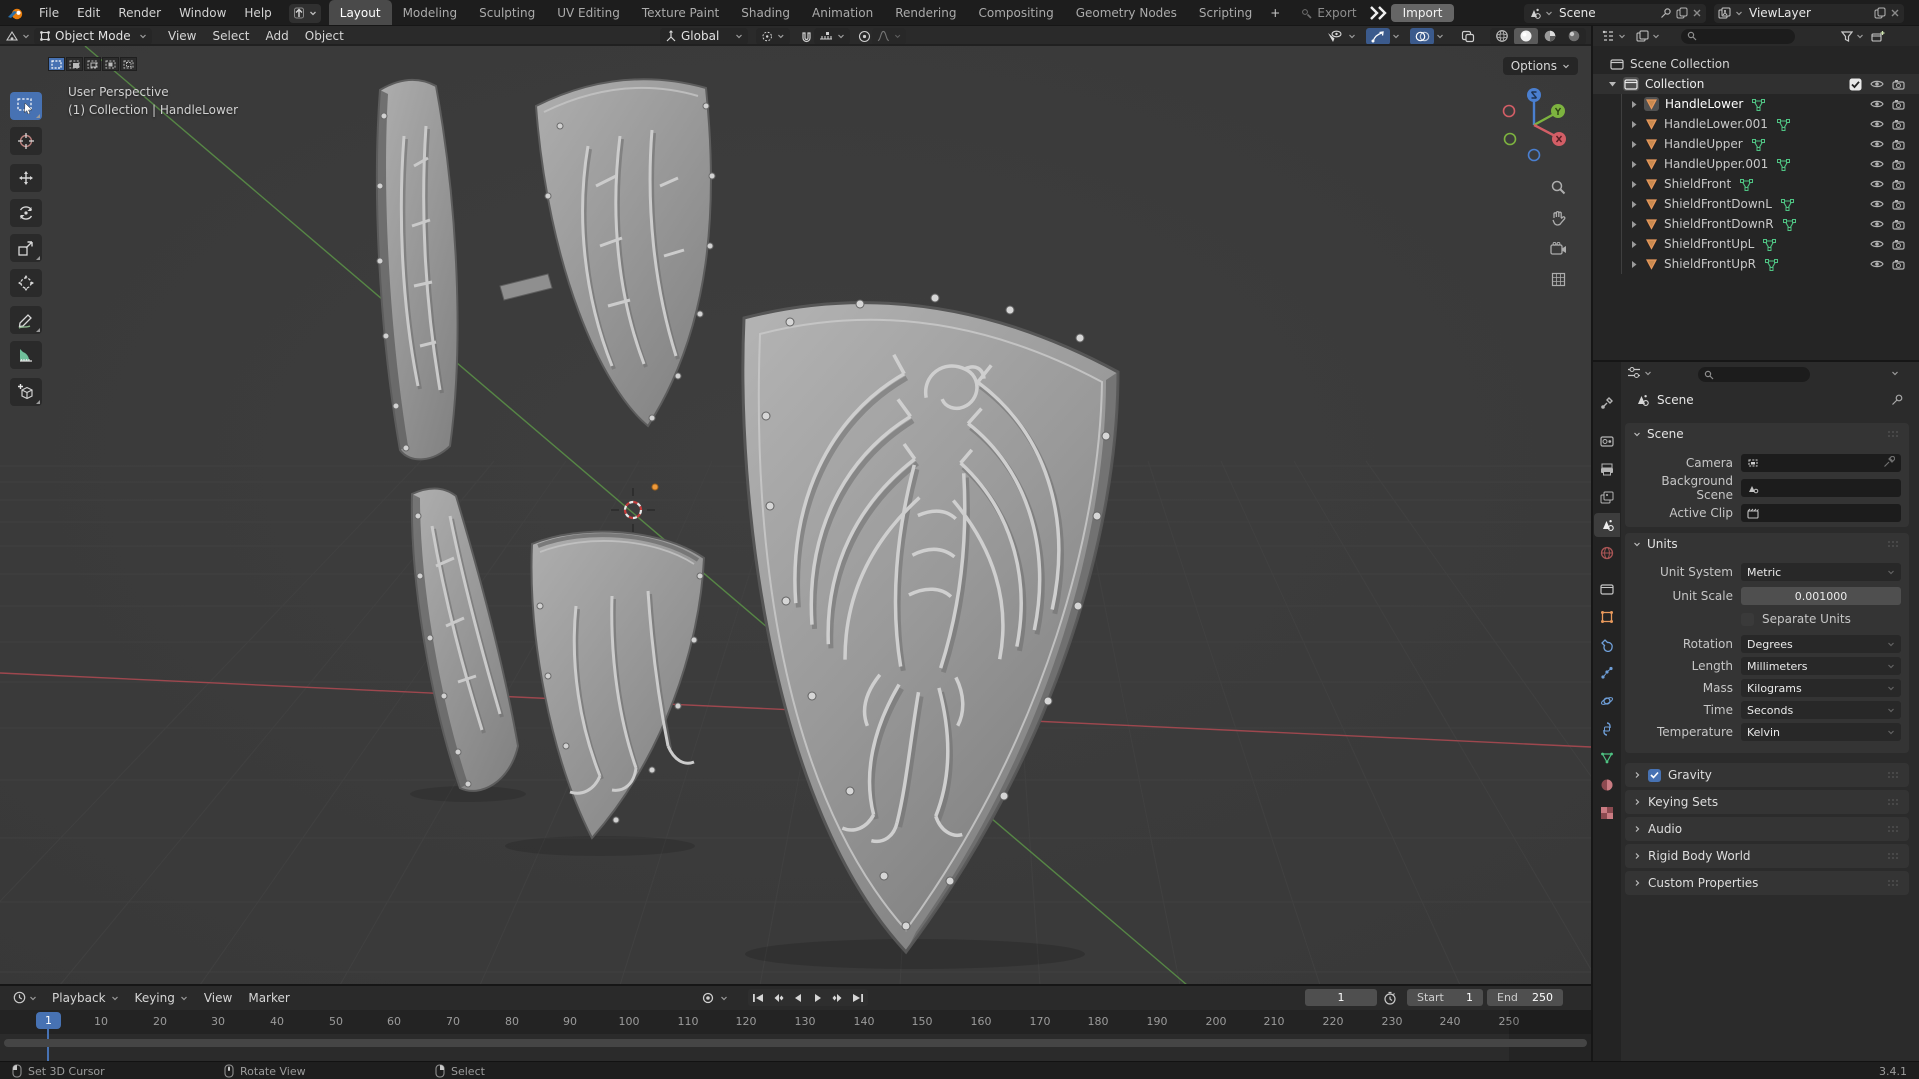 The height and width of the screenshot is (1079, 1919). What do you see at coordinates (795, 1043) in the screenshot?
I see `timeline-scrollbar` at bounding box center [795, 1043].